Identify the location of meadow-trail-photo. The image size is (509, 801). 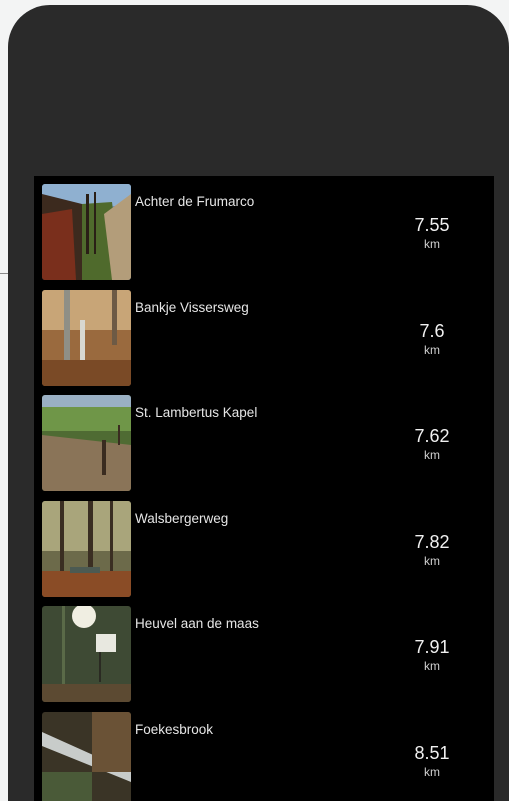
(86, 443).